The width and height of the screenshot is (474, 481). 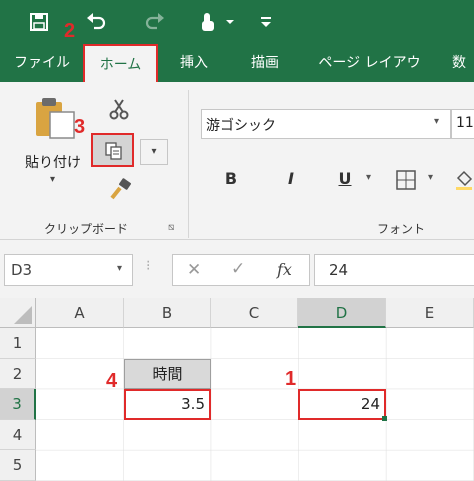 What do you see at coordinates (55, 118) in the screenshot?
I see `paste-icon` at bounding box center [55, 118].